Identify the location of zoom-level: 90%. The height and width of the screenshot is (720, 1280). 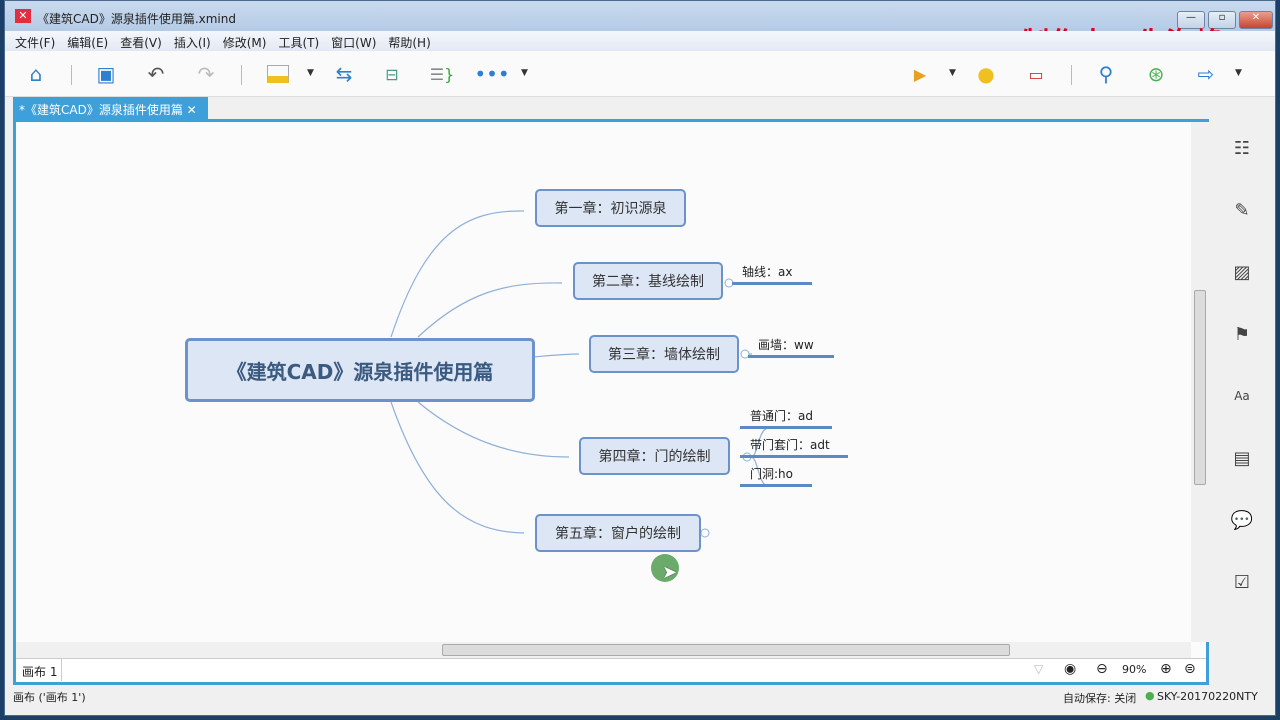
(1134, 669).